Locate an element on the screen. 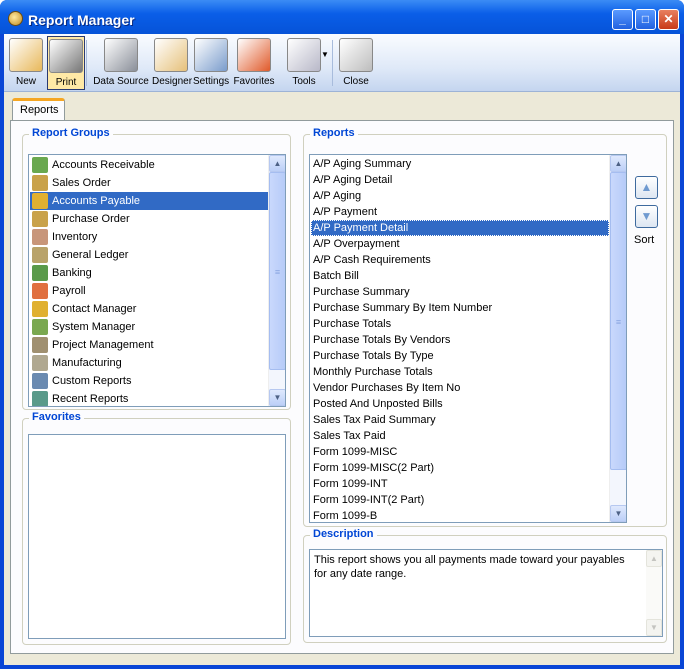  report-item: Form 1099-MISC(2 Part) is located at coordinates (460, 468).